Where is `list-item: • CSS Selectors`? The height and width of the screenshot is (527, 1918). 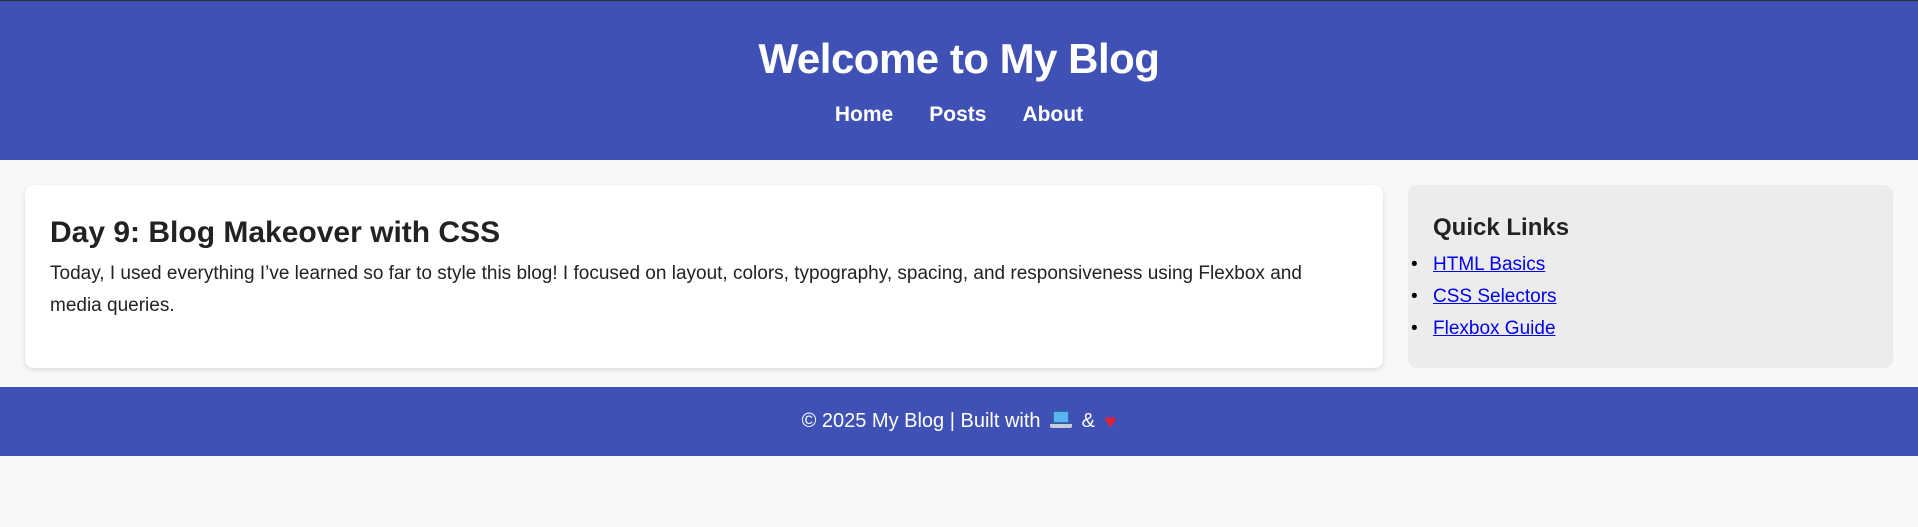 list-item: • CSS Selectors is located at coordinates (1639, 297).